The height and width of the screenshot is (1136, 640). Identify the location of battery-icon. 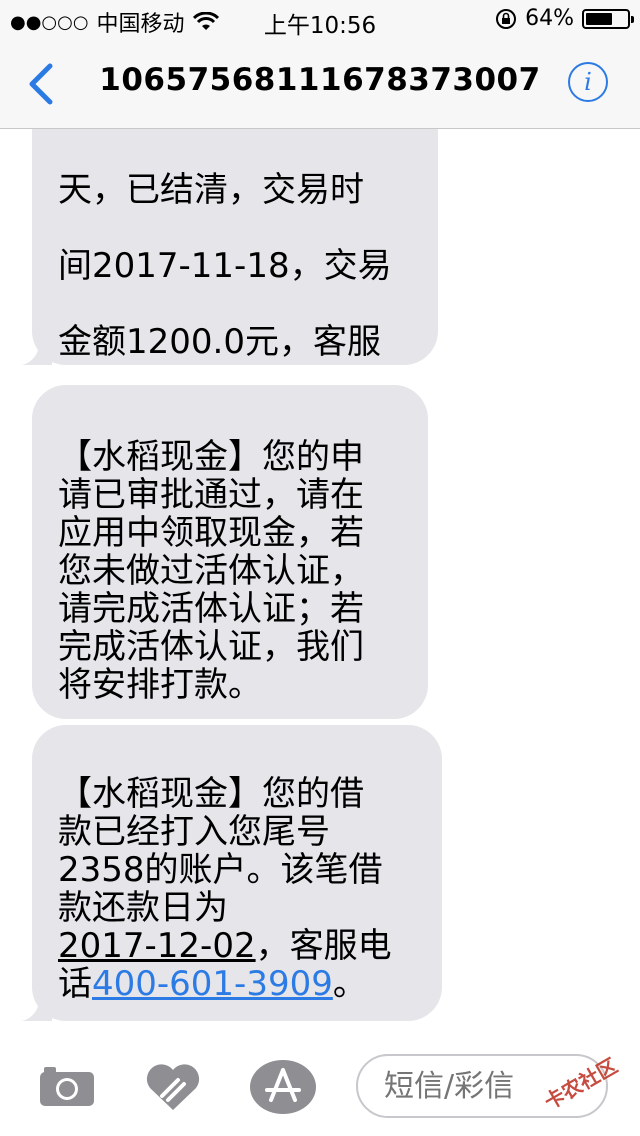
(608, 18).